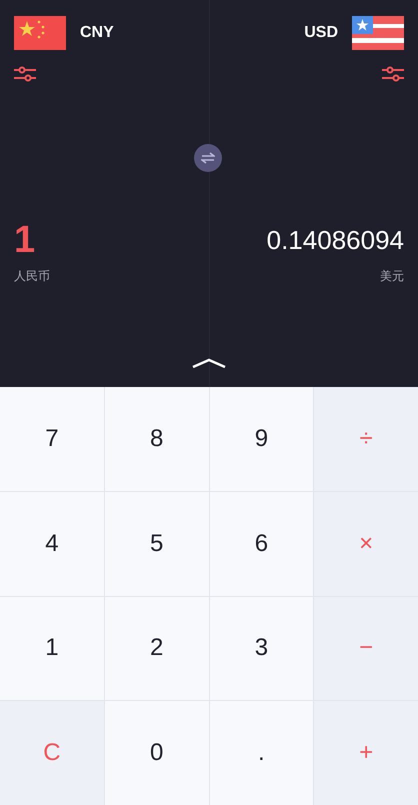  What do you see at coordinates (262, 648) in the screenshot?
I see `keypad-key: 3` at bounding box center [262, 648].